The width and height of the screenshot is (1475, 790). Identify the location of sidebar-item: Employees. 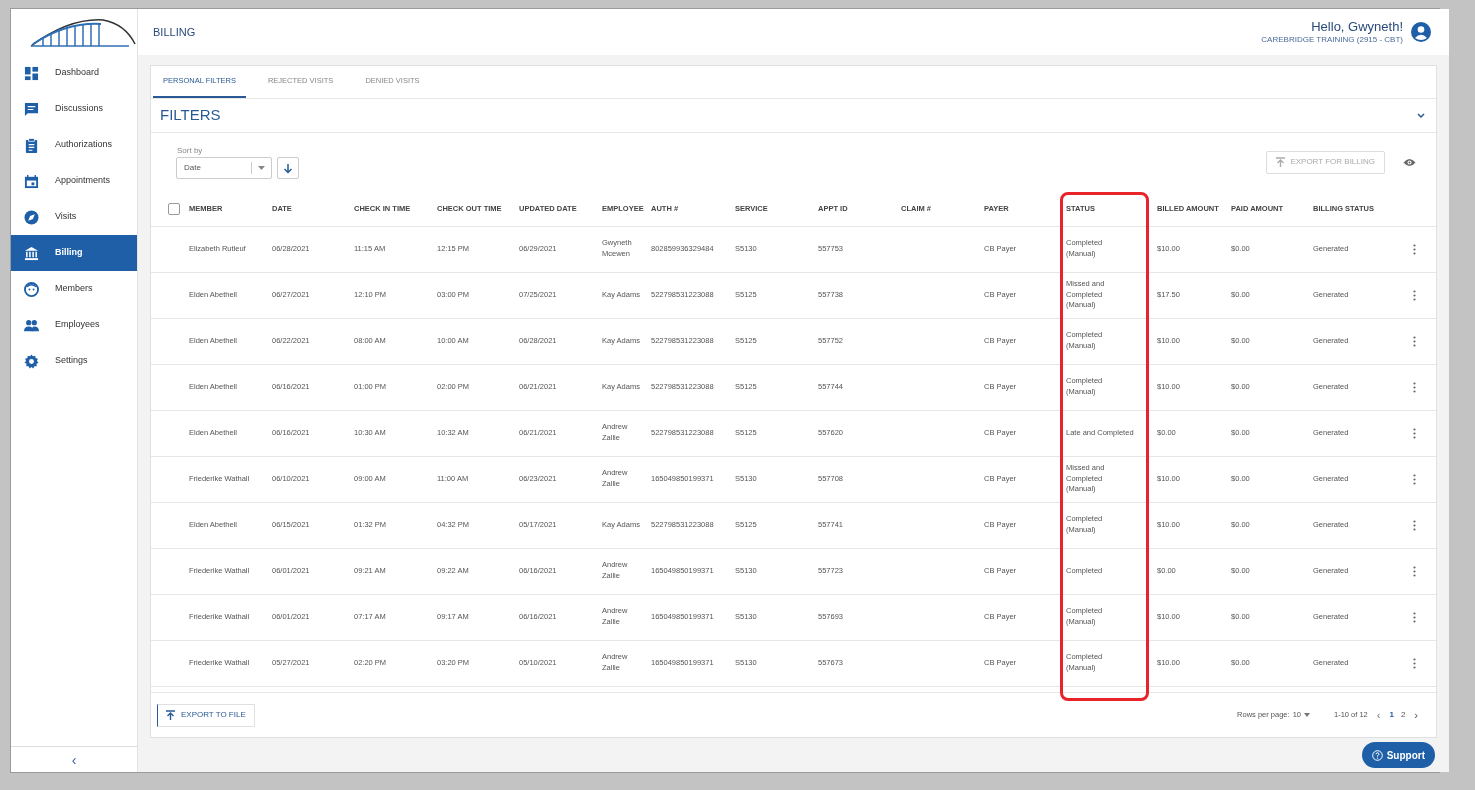
(74, 325).